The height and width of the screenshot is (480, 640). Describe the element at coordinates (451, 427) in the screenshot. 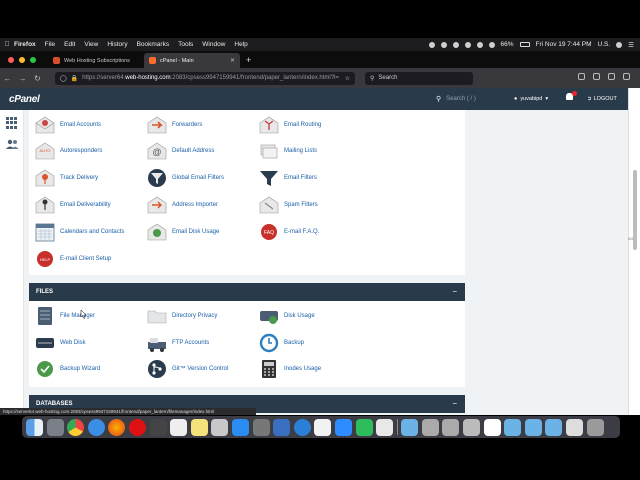

I see `disk-2-icon` at that location.